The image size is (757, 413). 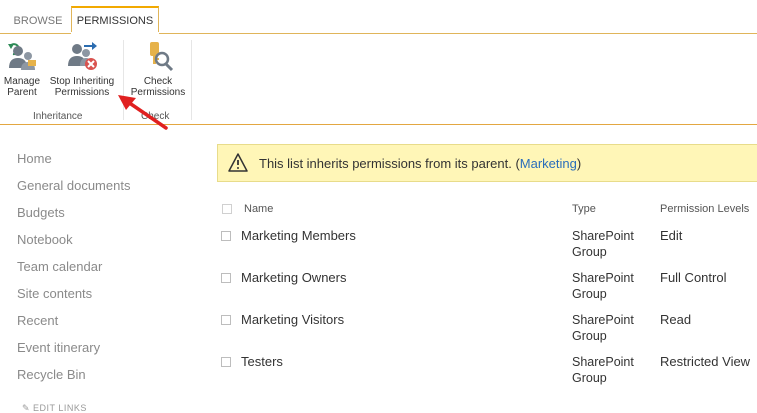 I want to click on row-name: Marketing Visitors, so click(x=292, y=319).